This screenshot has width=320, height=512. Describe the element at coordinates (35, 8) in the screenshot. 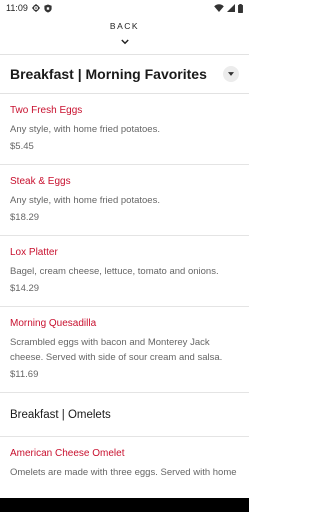

I see `gear-icon` at that location.